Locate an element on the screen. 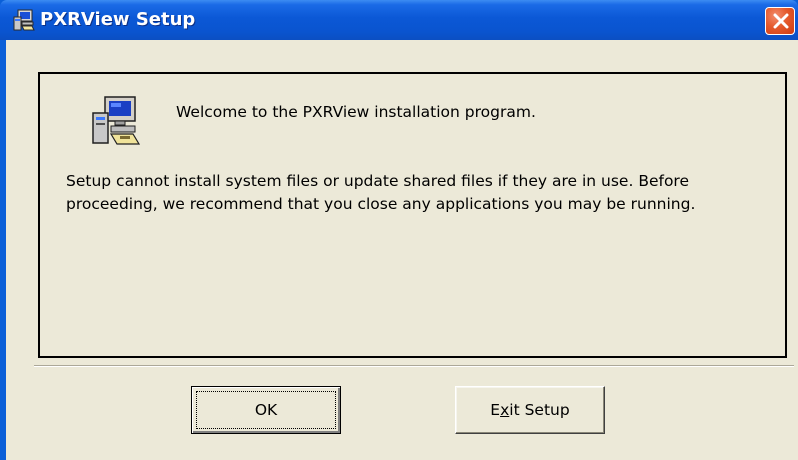  close-button is located at coordinates (780, 21).